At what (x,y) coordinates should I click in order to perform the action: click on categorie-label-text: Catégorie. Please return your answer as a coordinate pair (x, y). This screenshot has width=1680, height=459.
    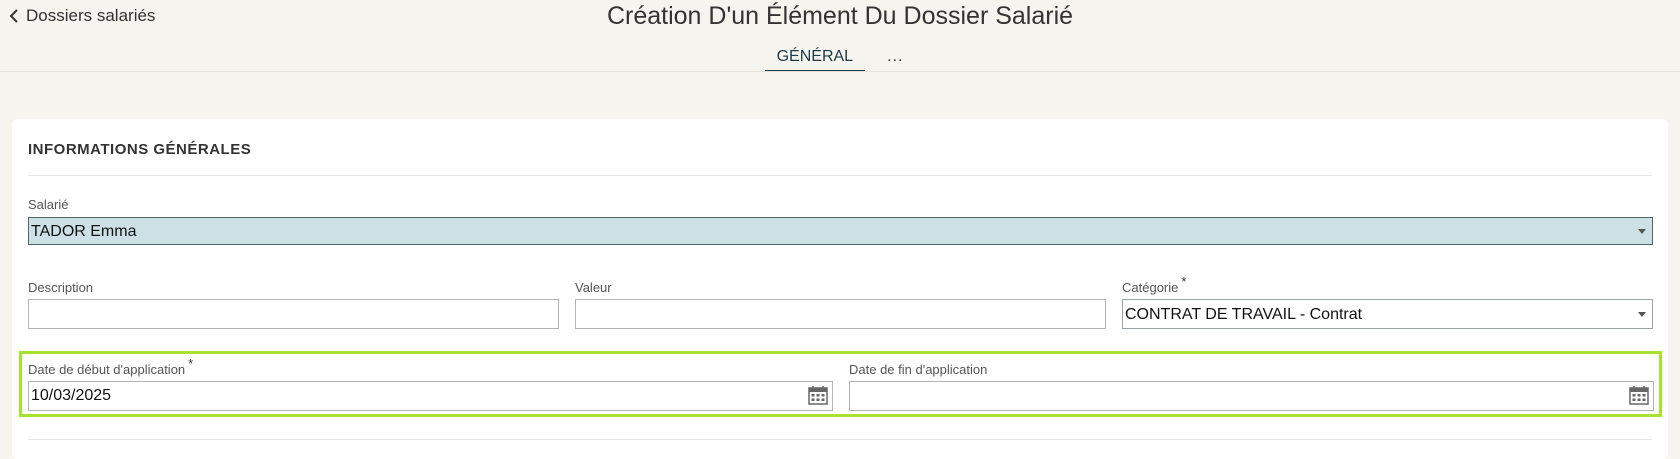
    Looking at the image, I should click on (1150, 287).